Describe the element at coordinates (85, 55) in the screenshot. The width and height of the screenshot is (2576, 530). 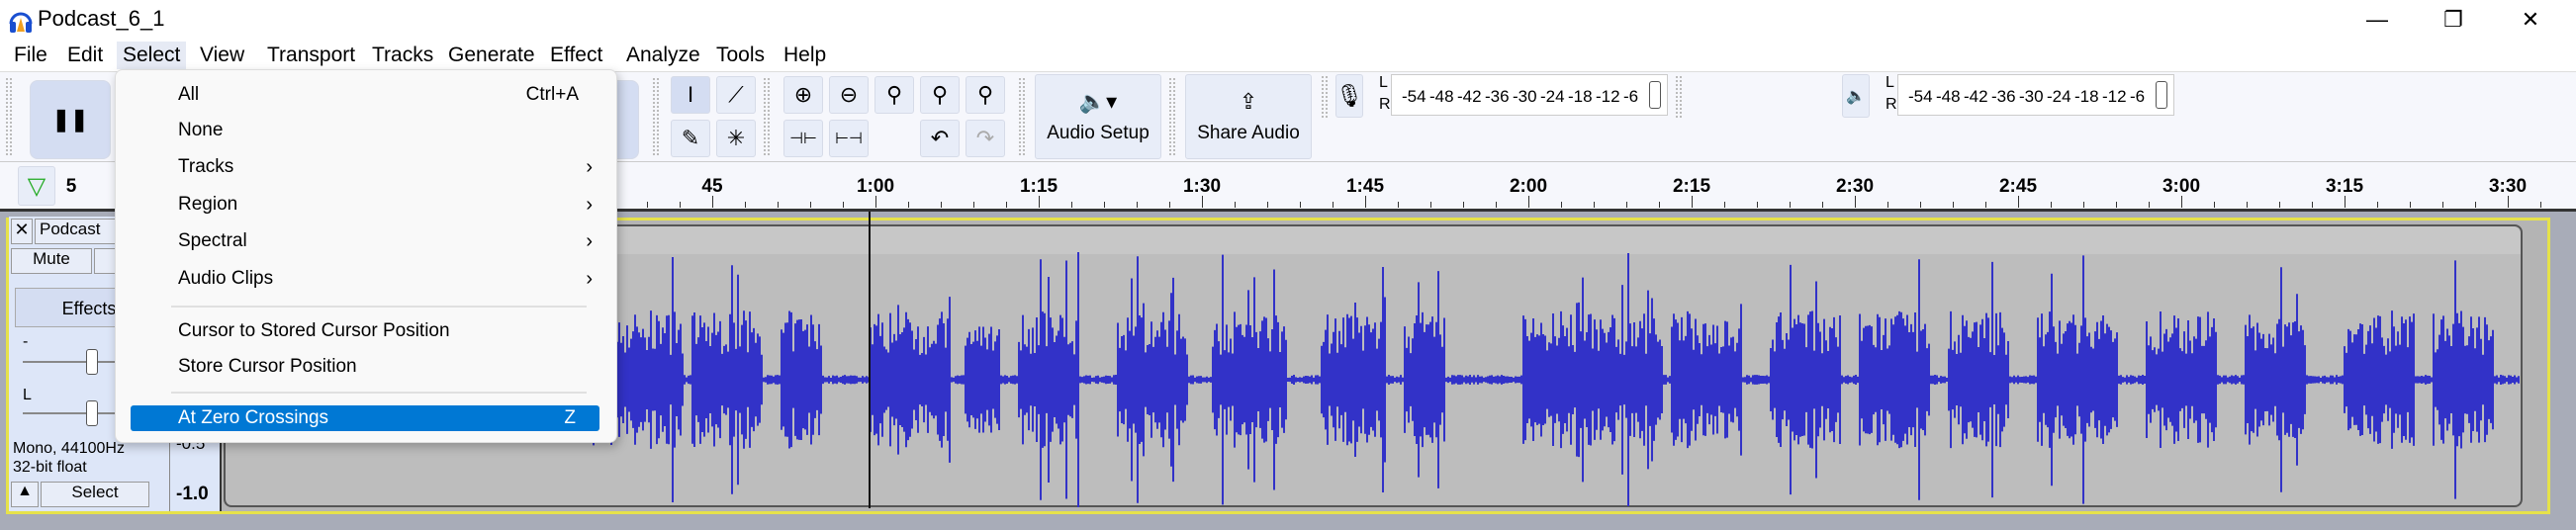
I see `menu-edit: Edit` at that location.